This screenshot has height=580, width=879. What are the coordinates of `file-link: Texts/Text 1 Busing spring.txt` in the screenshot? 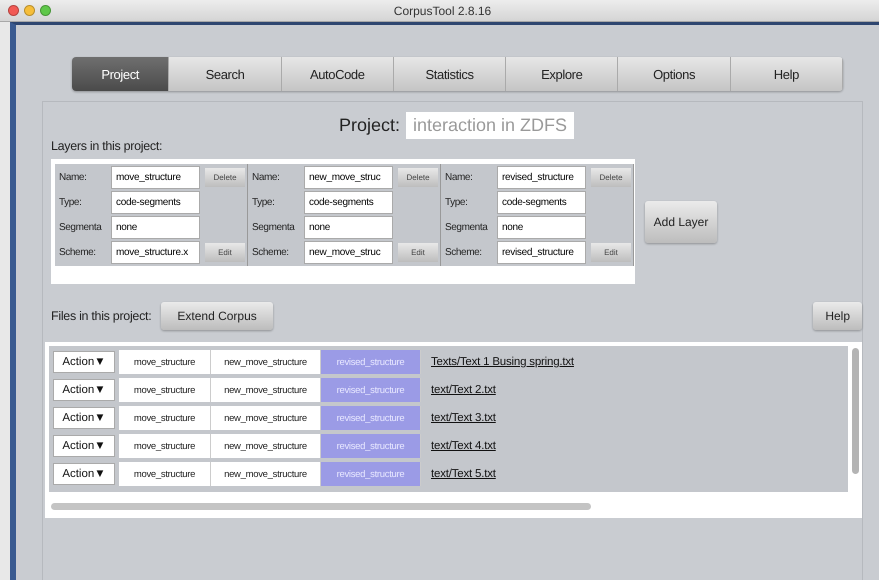 It's located at (502, 362).